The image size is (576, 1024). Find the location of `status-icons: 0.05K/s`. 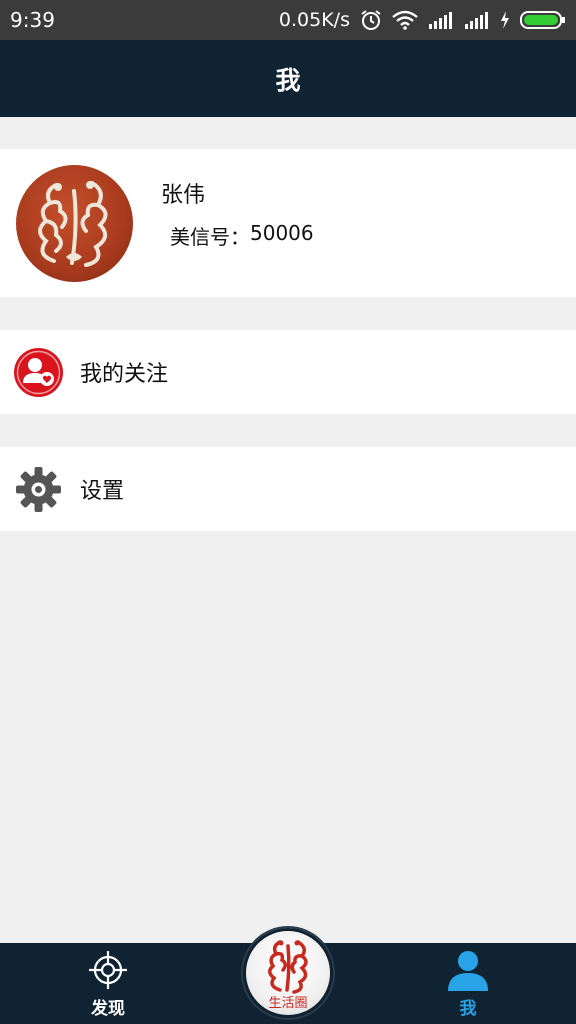

status-icons: 0.05K/s is located at coordinates (422, 20).